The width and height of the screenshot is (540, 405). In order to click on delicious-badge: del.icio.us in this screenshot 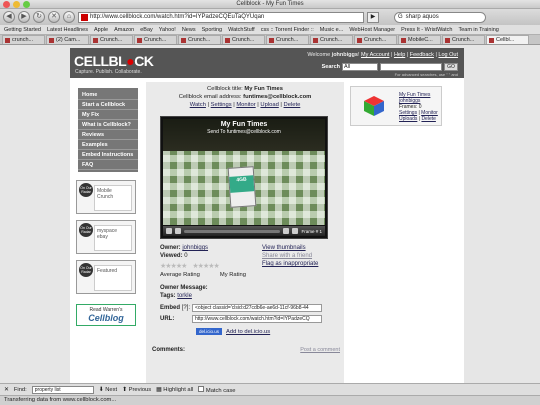, I will do `click(209, 331)`.